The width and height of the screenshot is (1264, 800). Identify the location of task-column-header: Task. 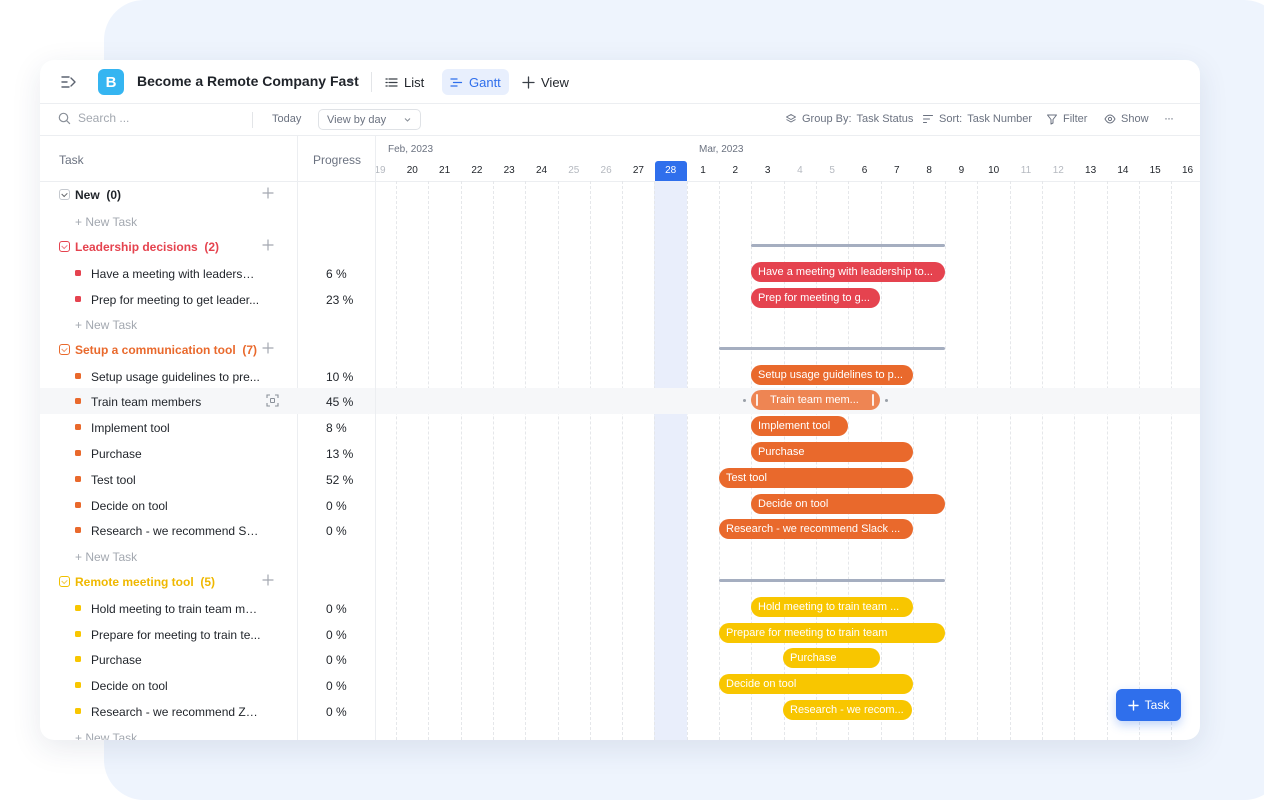
(71, 160).